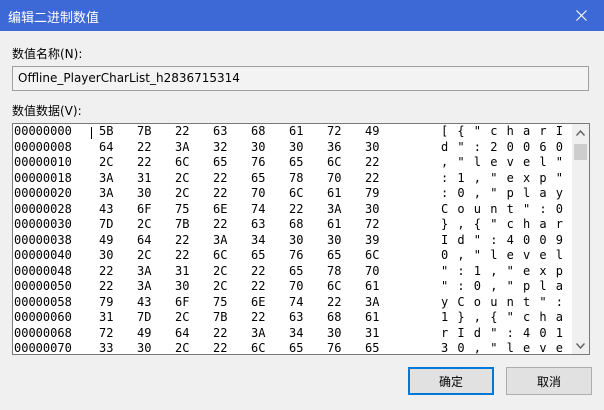 The height and width of the screenshot is (410, 604). I want to click on hex-byte: 76, so click(296, 256).